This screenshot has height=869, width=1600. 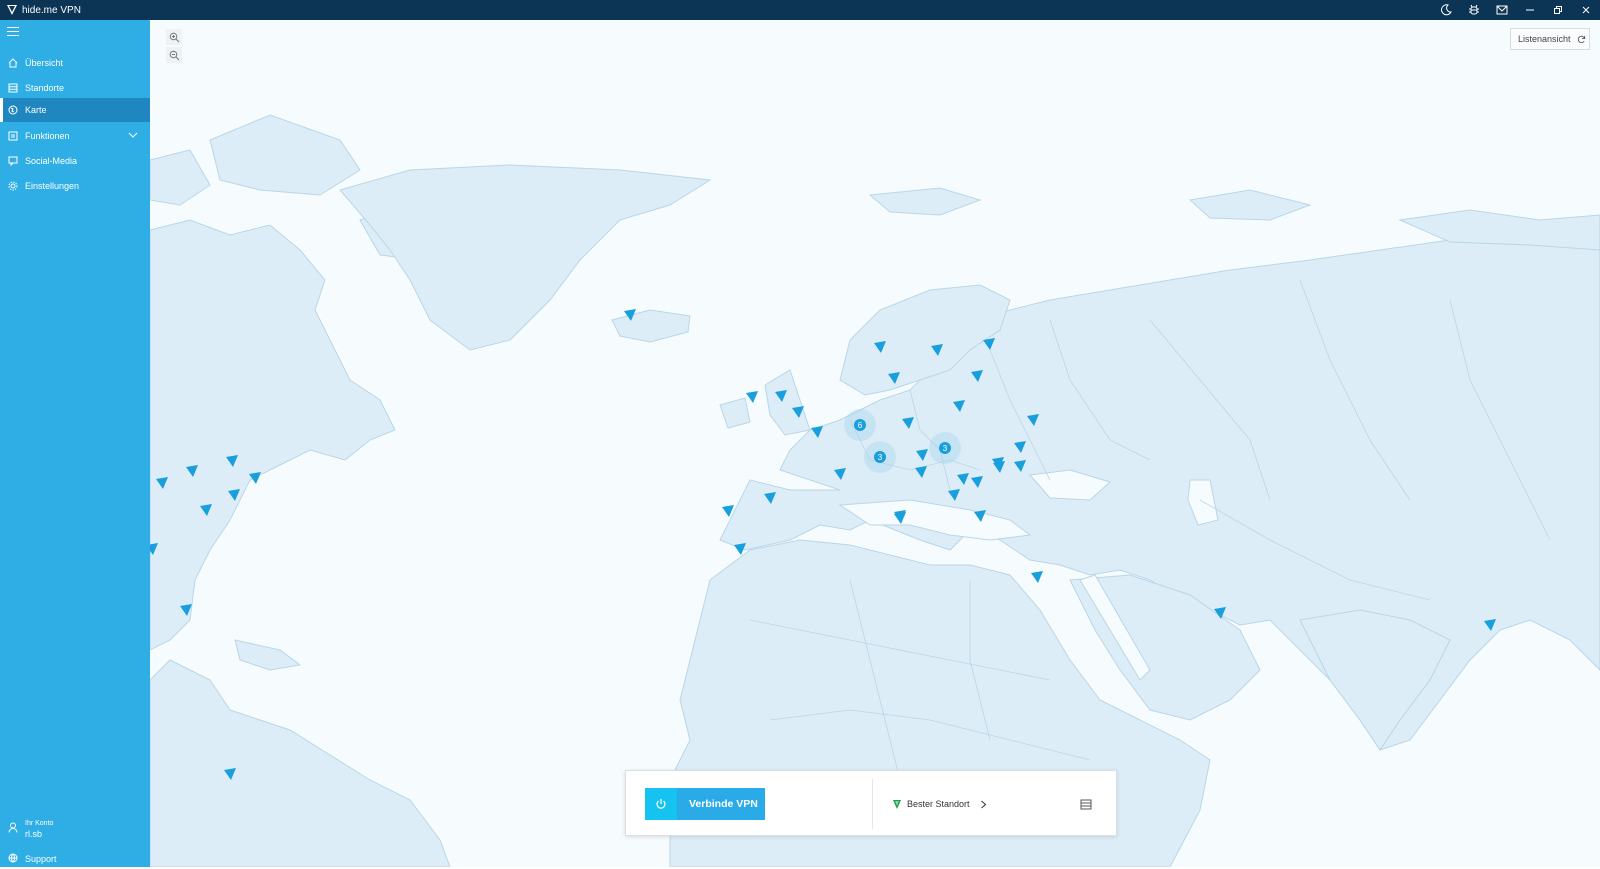 I want to click on sidebar-item-settings: Einstellungen, so click(x=75, y=186).